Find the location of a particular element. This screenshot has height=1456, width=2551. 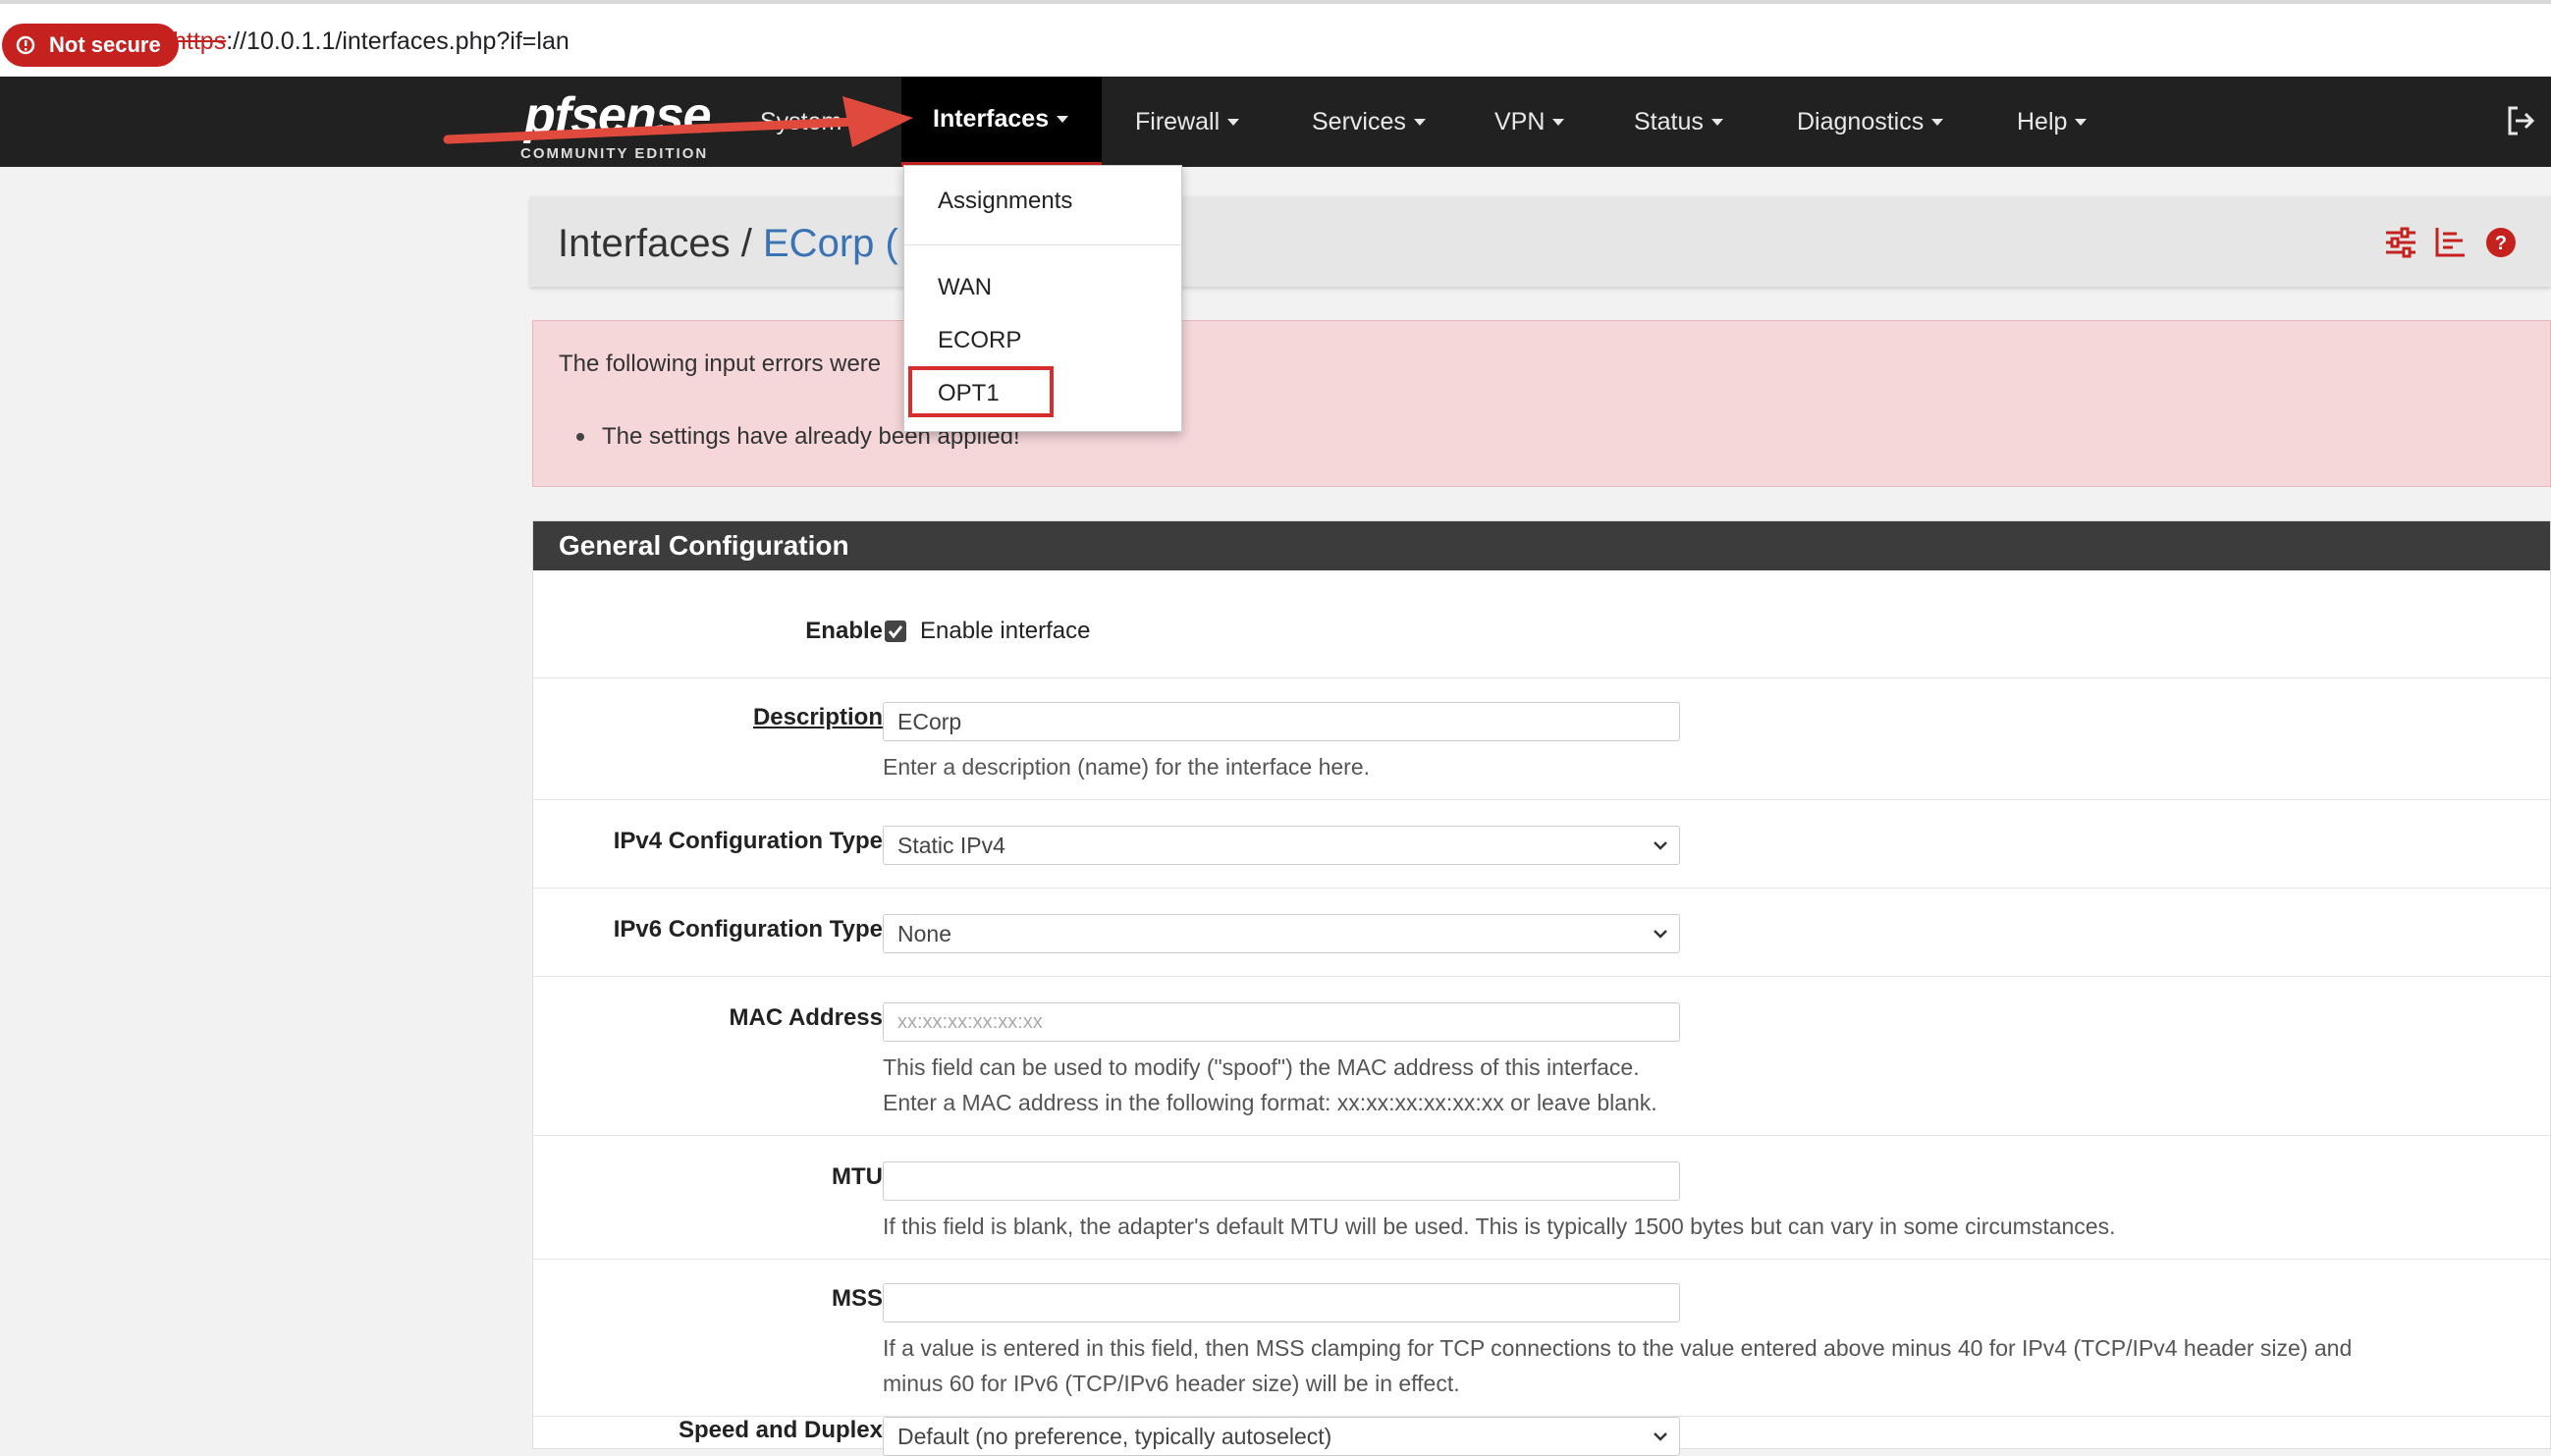

description-label: Description is located at coordinates (818, 717).